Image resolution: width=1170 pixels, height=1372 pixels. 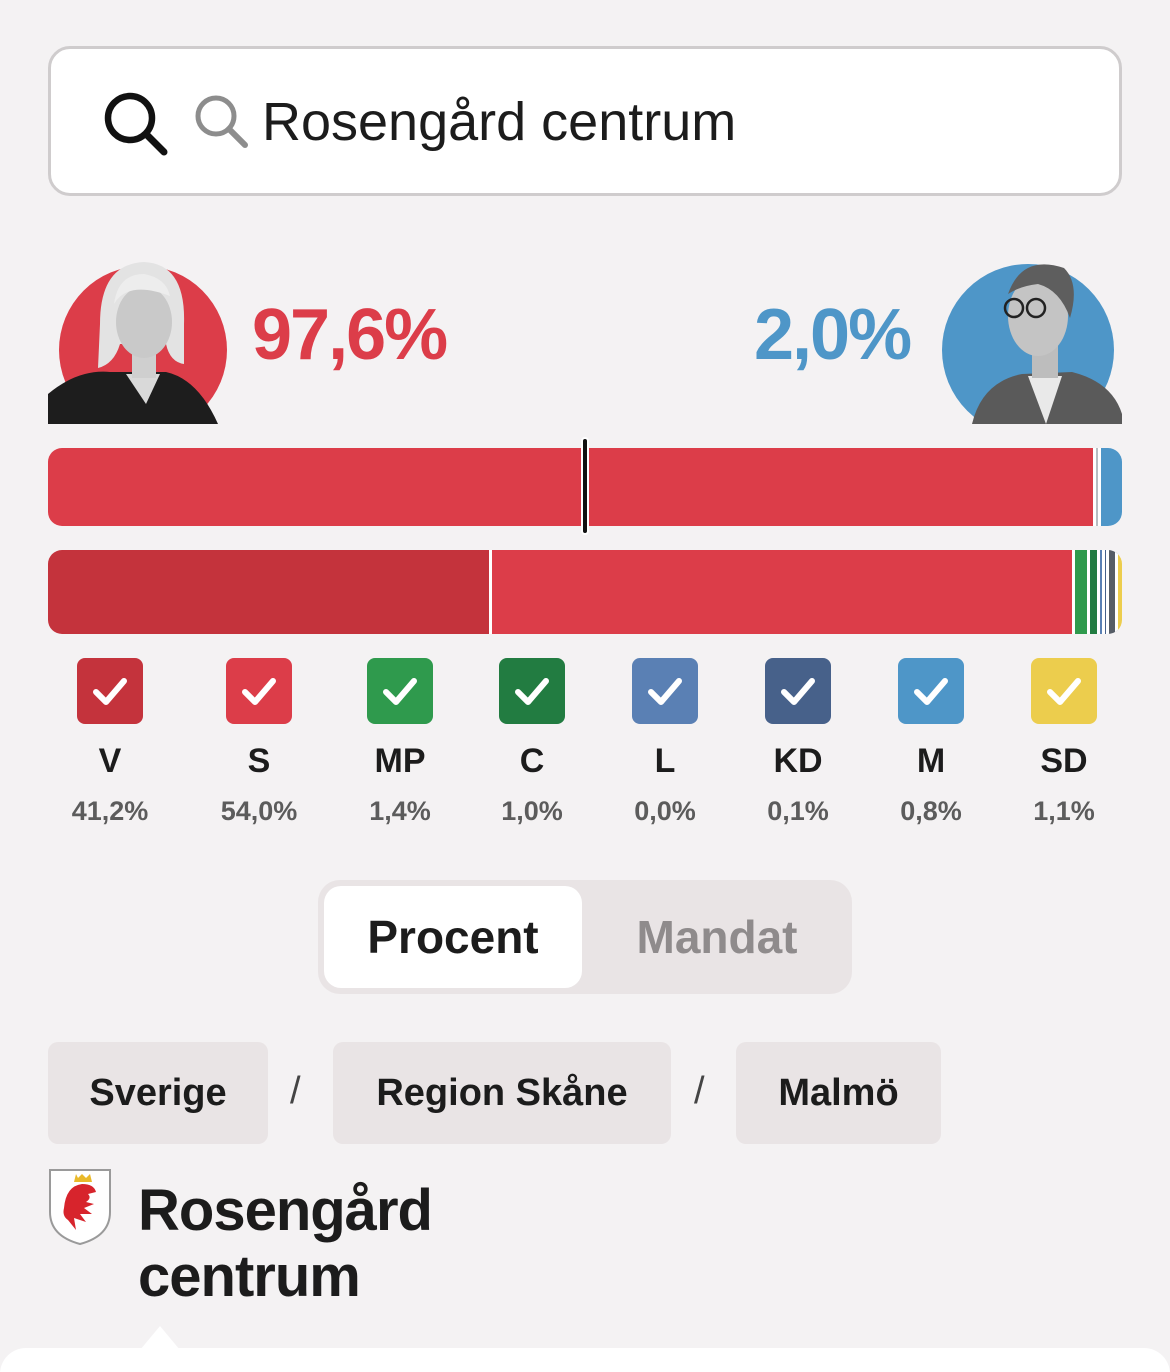 I want to click on party-abbr: MP, so click(x=400, y=761).